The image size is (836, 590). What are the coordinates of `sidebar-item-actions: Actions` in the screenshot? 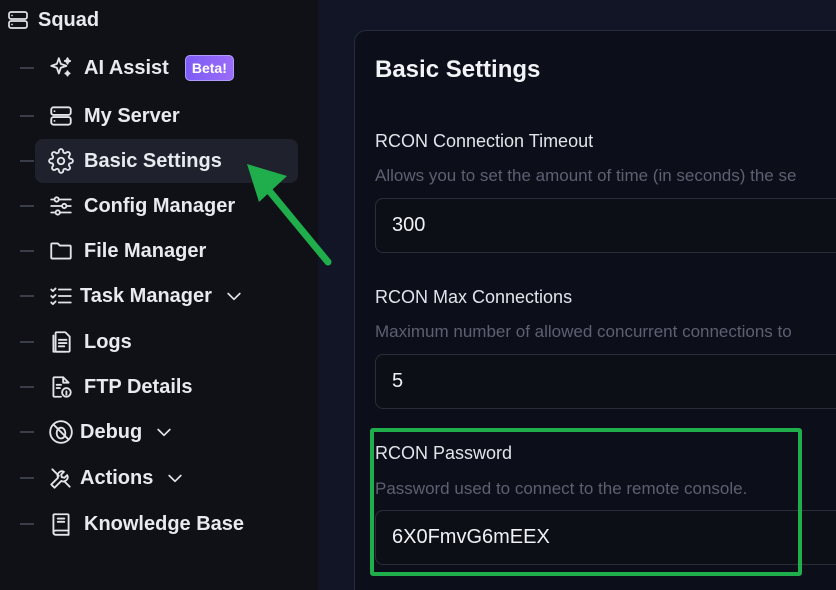 It's located at (150, 478).